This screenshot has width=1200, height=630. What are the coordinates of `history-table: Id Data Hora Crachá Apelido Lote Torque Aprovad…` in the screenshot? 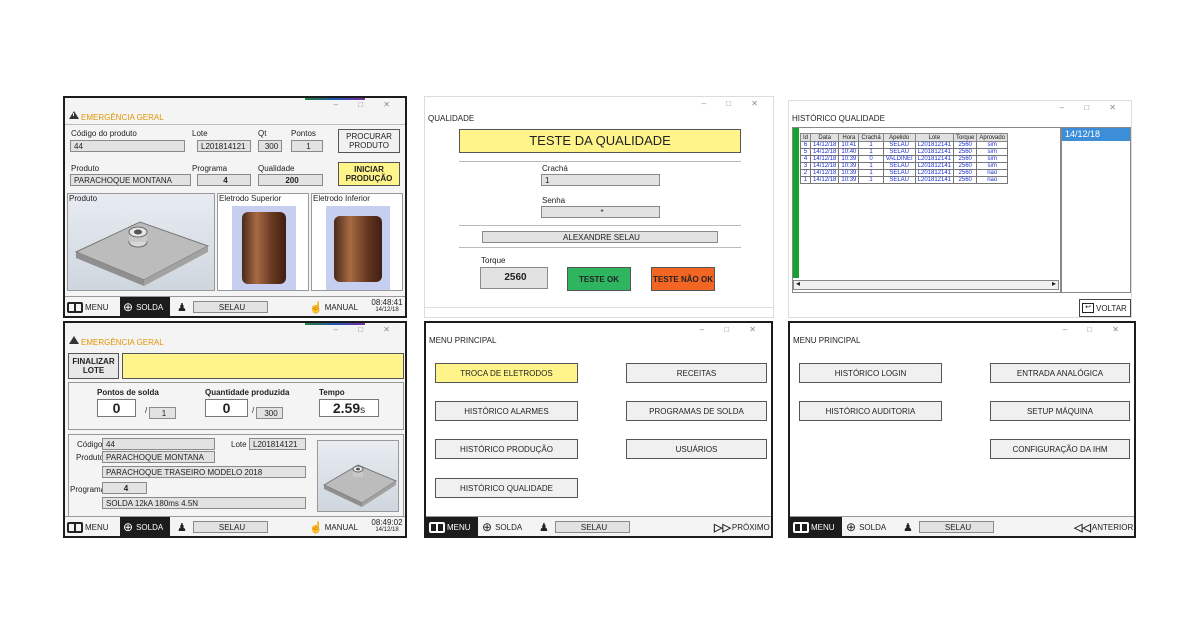 It's located at (904, 158).